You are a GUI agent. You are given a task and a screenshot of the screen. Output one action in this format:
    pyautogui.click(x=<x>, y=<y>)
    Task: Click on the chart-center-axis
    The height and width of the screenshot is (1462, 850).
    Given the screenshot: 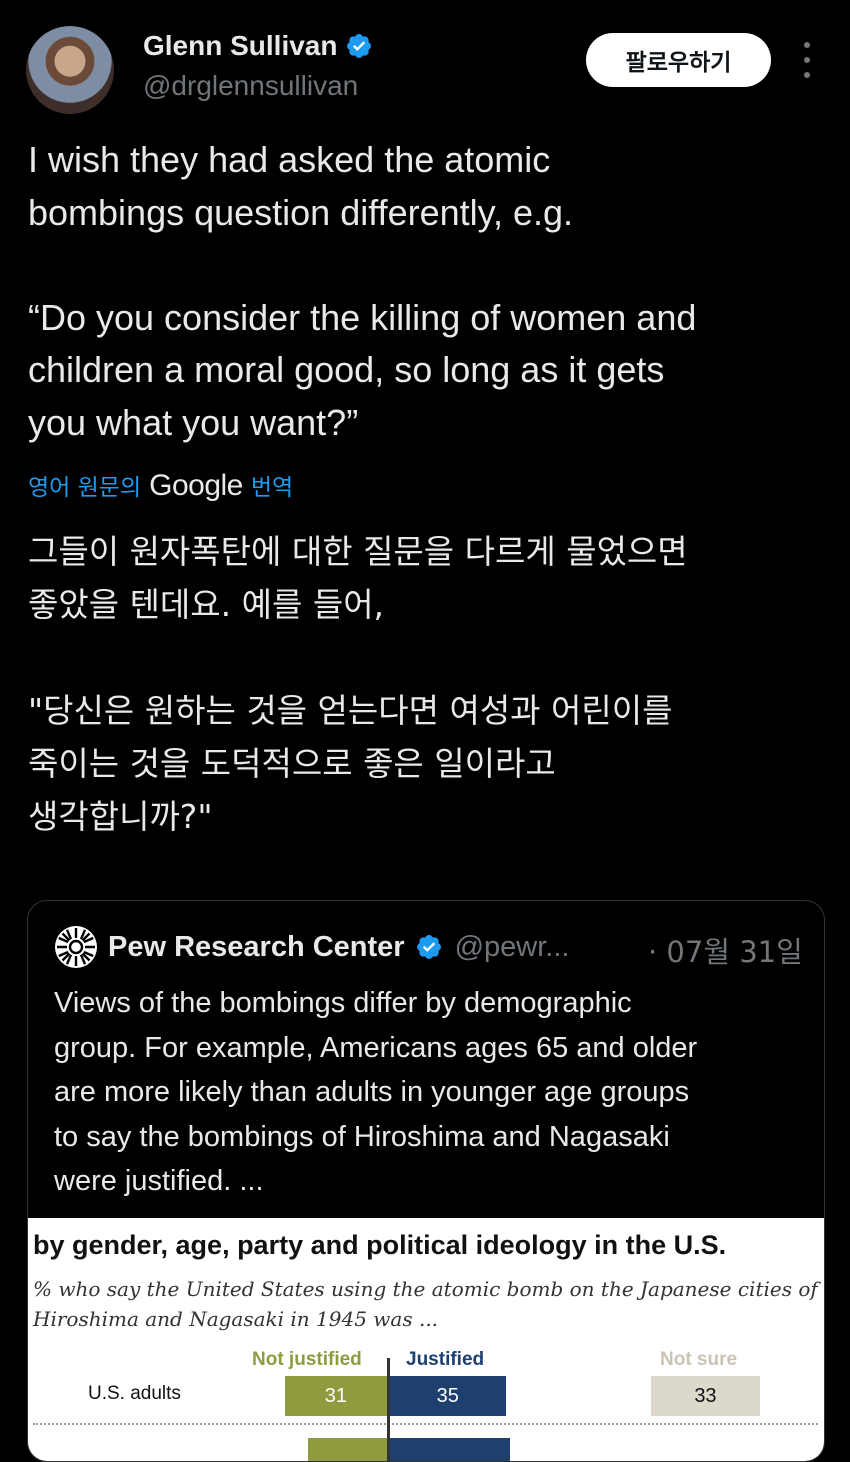 What is the action you would take?
    pyautogui.click(x=388, y=1409)
    